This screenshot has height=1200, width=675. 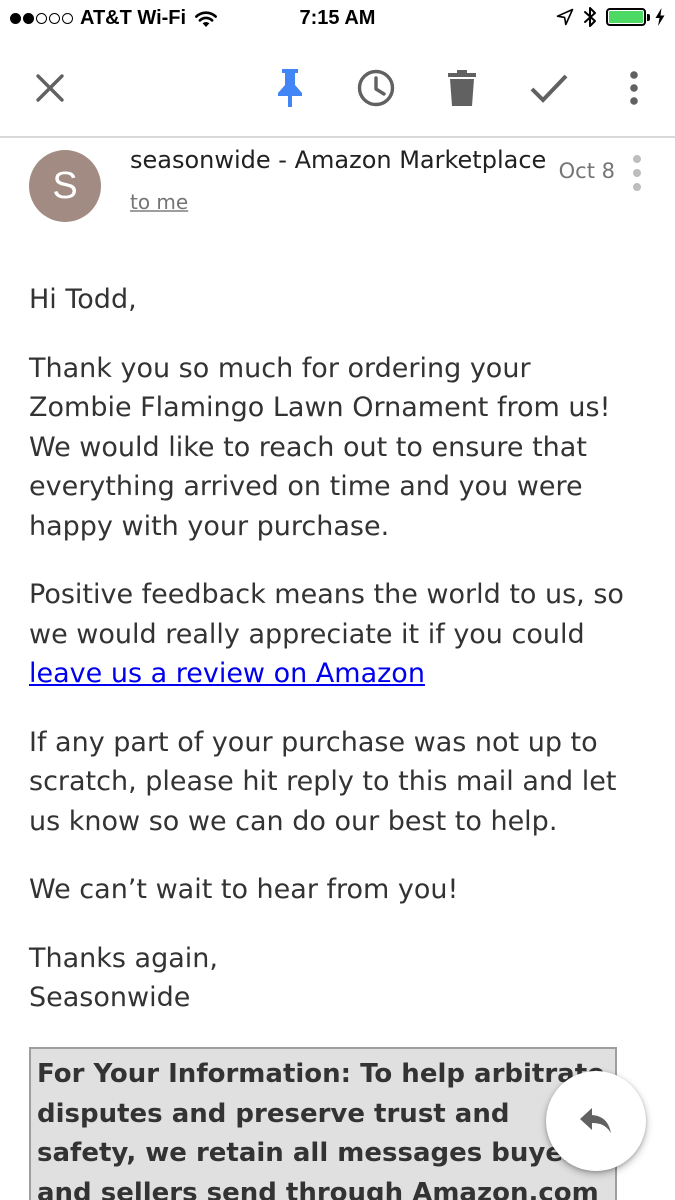 I want to click on more-options-button, so click(x=634, y=88).